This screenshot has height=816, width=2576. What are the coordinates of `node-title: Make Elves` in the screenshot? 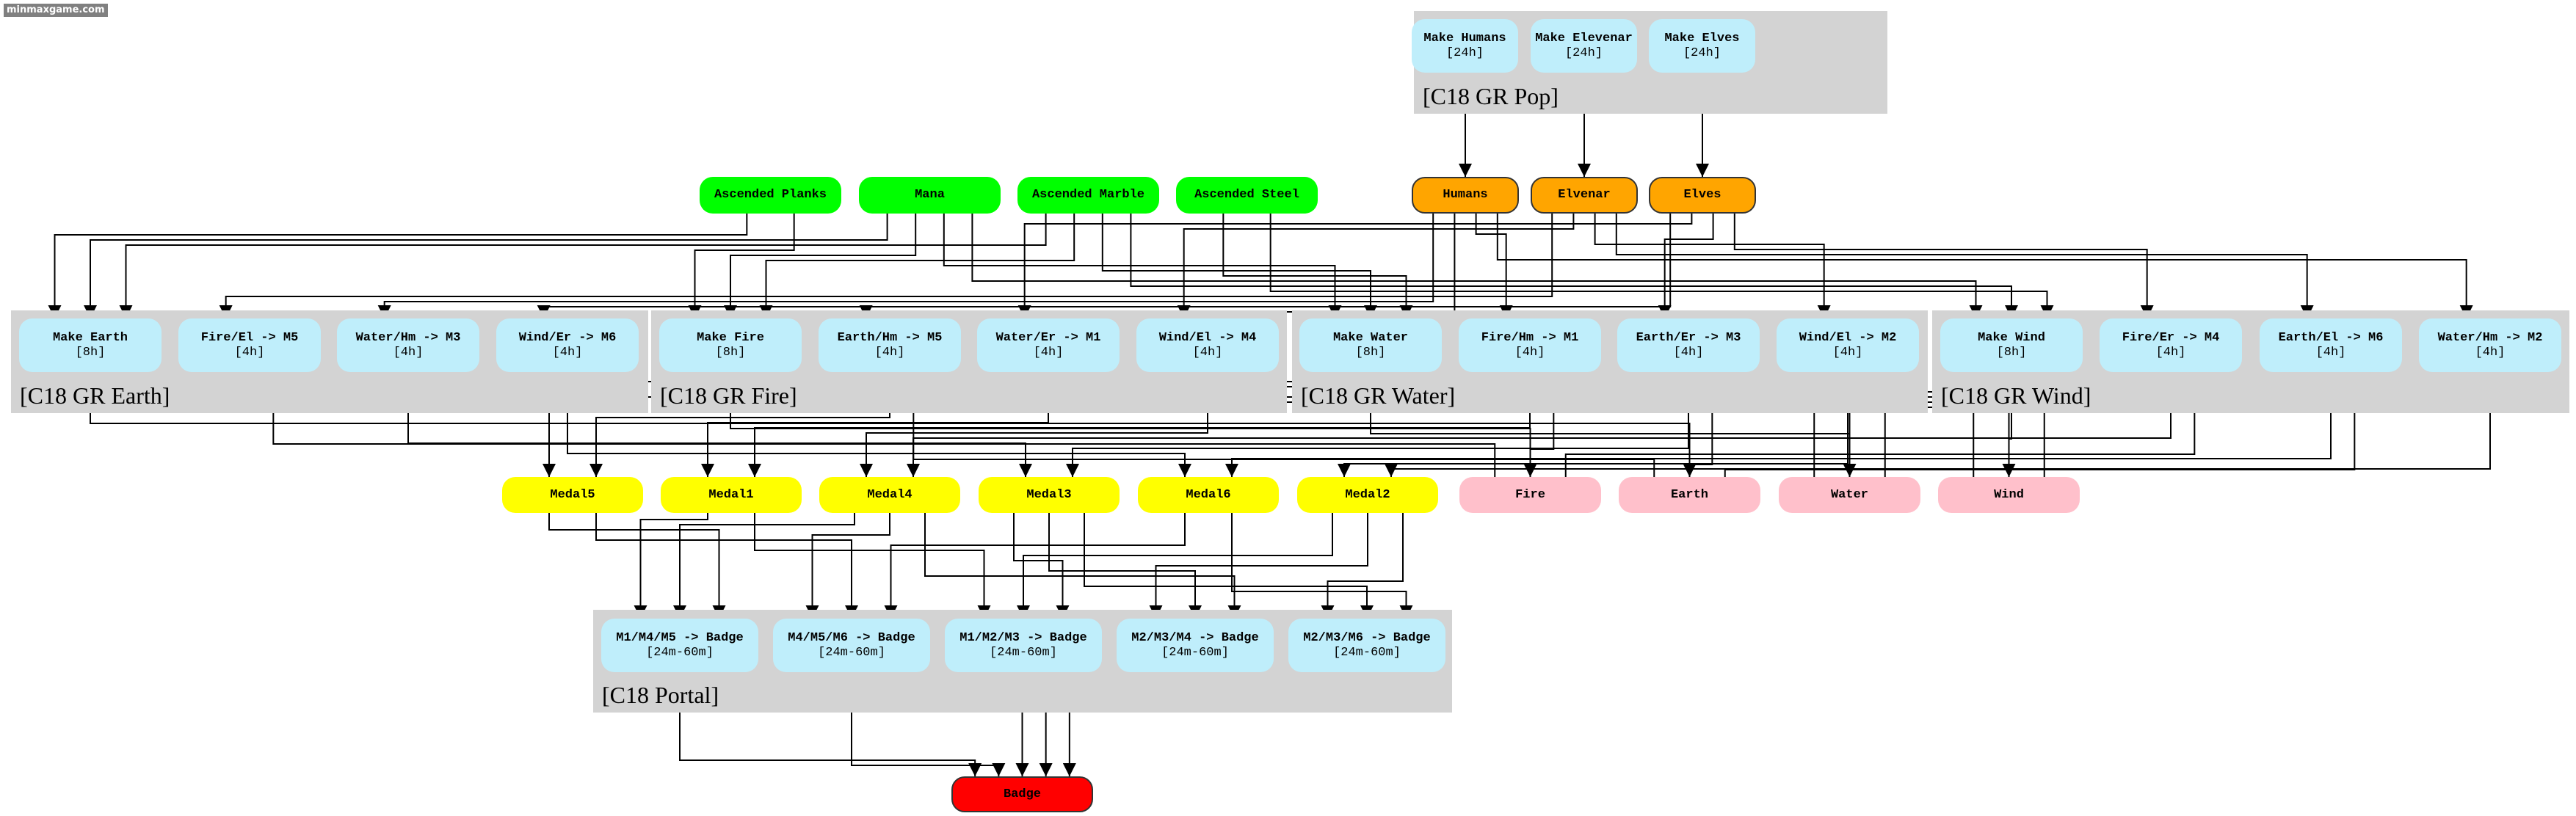 It's located at (1702, 38).